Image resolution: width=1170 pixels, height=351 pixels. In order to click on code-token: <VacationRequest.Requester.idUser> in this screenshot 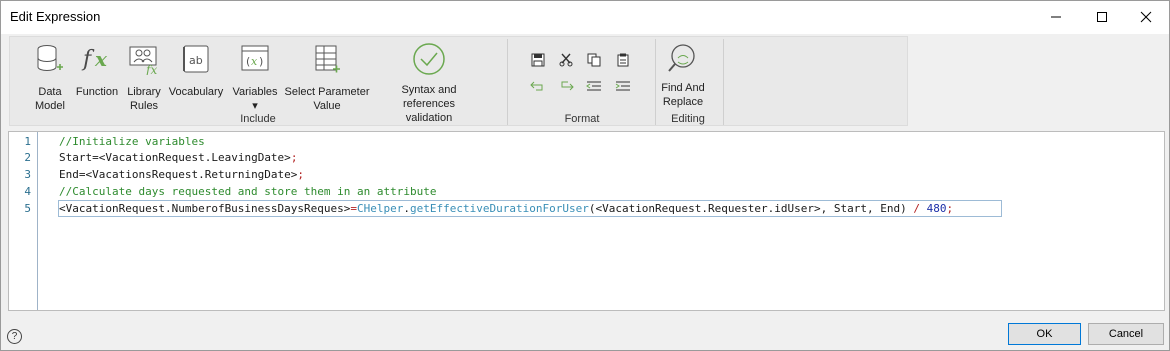, I will do `click(708, 208)`.